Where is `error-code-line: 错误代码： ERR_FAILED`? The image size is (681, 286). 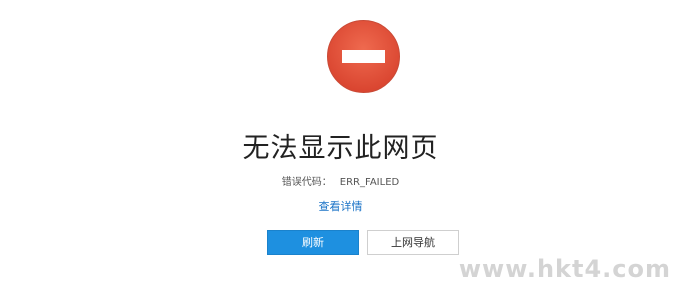
error-code-line: 错误代码： ERR_FAILED is located at coordinates (340, 183).